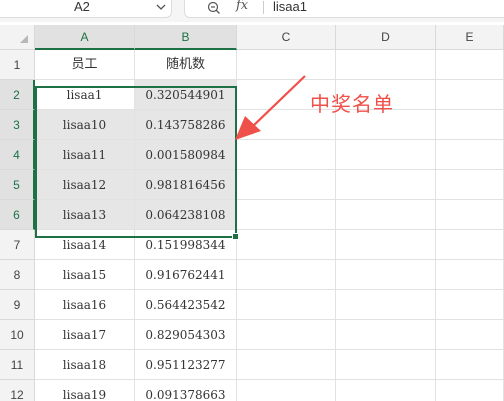 The height and width of the screenshot is (401, 504). What do you see at coordinates (186, 335) in the screenshot?
I see `random-number-cell: 0.829054303` at bounding box center [186, 335].